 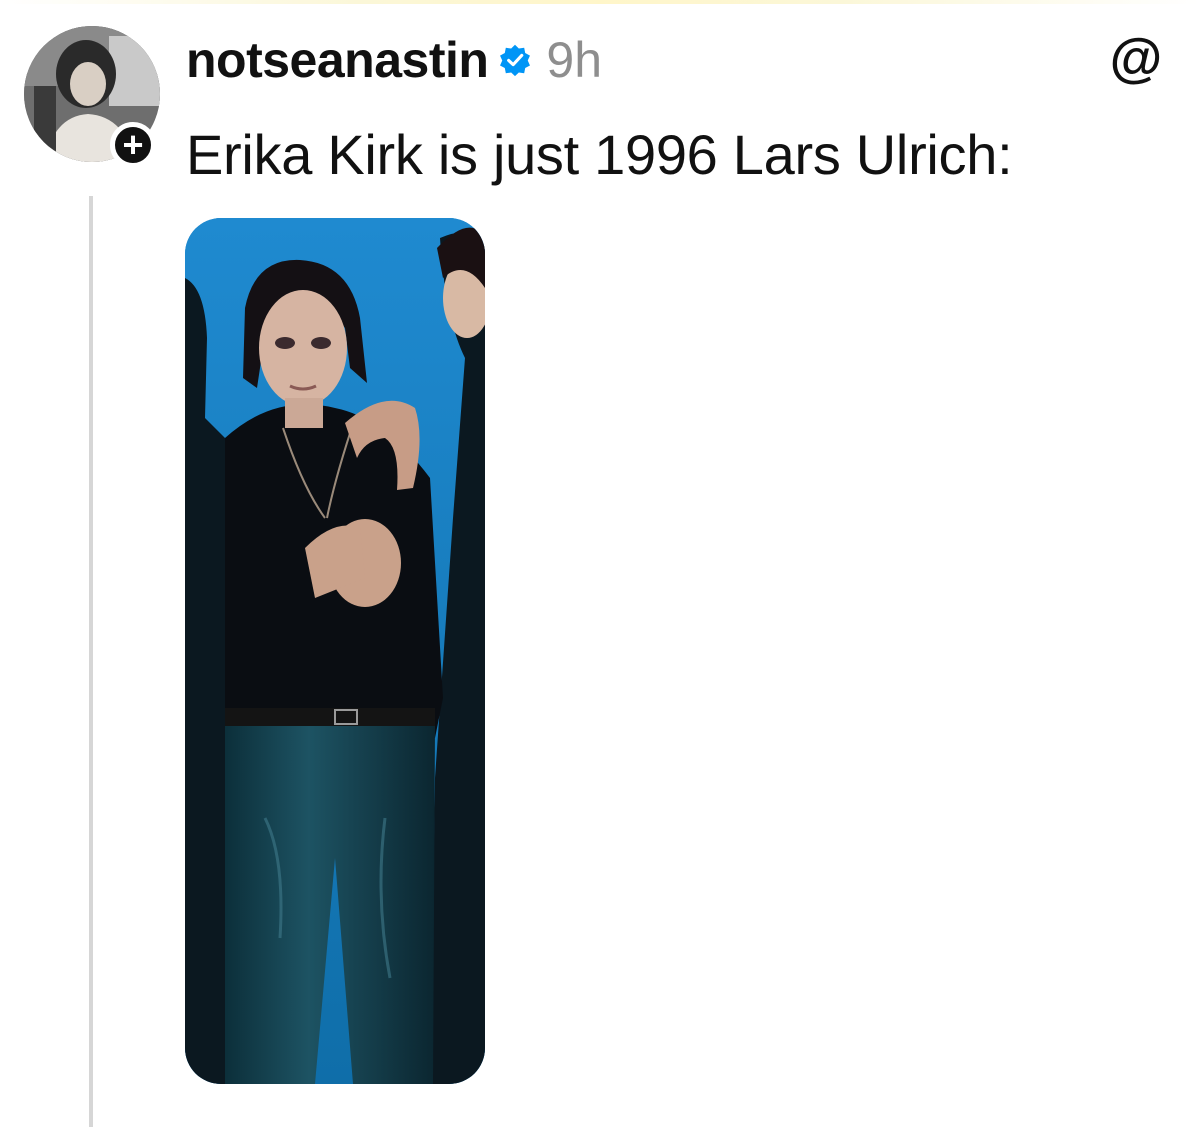 What do you see at coordinates (133, 145) in the screenshot?
I see `follow-plus-icon: +` at bounding box center [133, 145].